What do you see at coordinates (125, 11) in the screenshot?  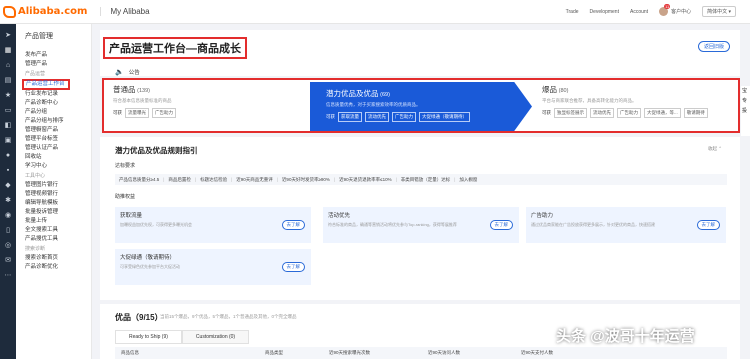 I see `app-title: My Alibaba` at bounding box center [125, 11].